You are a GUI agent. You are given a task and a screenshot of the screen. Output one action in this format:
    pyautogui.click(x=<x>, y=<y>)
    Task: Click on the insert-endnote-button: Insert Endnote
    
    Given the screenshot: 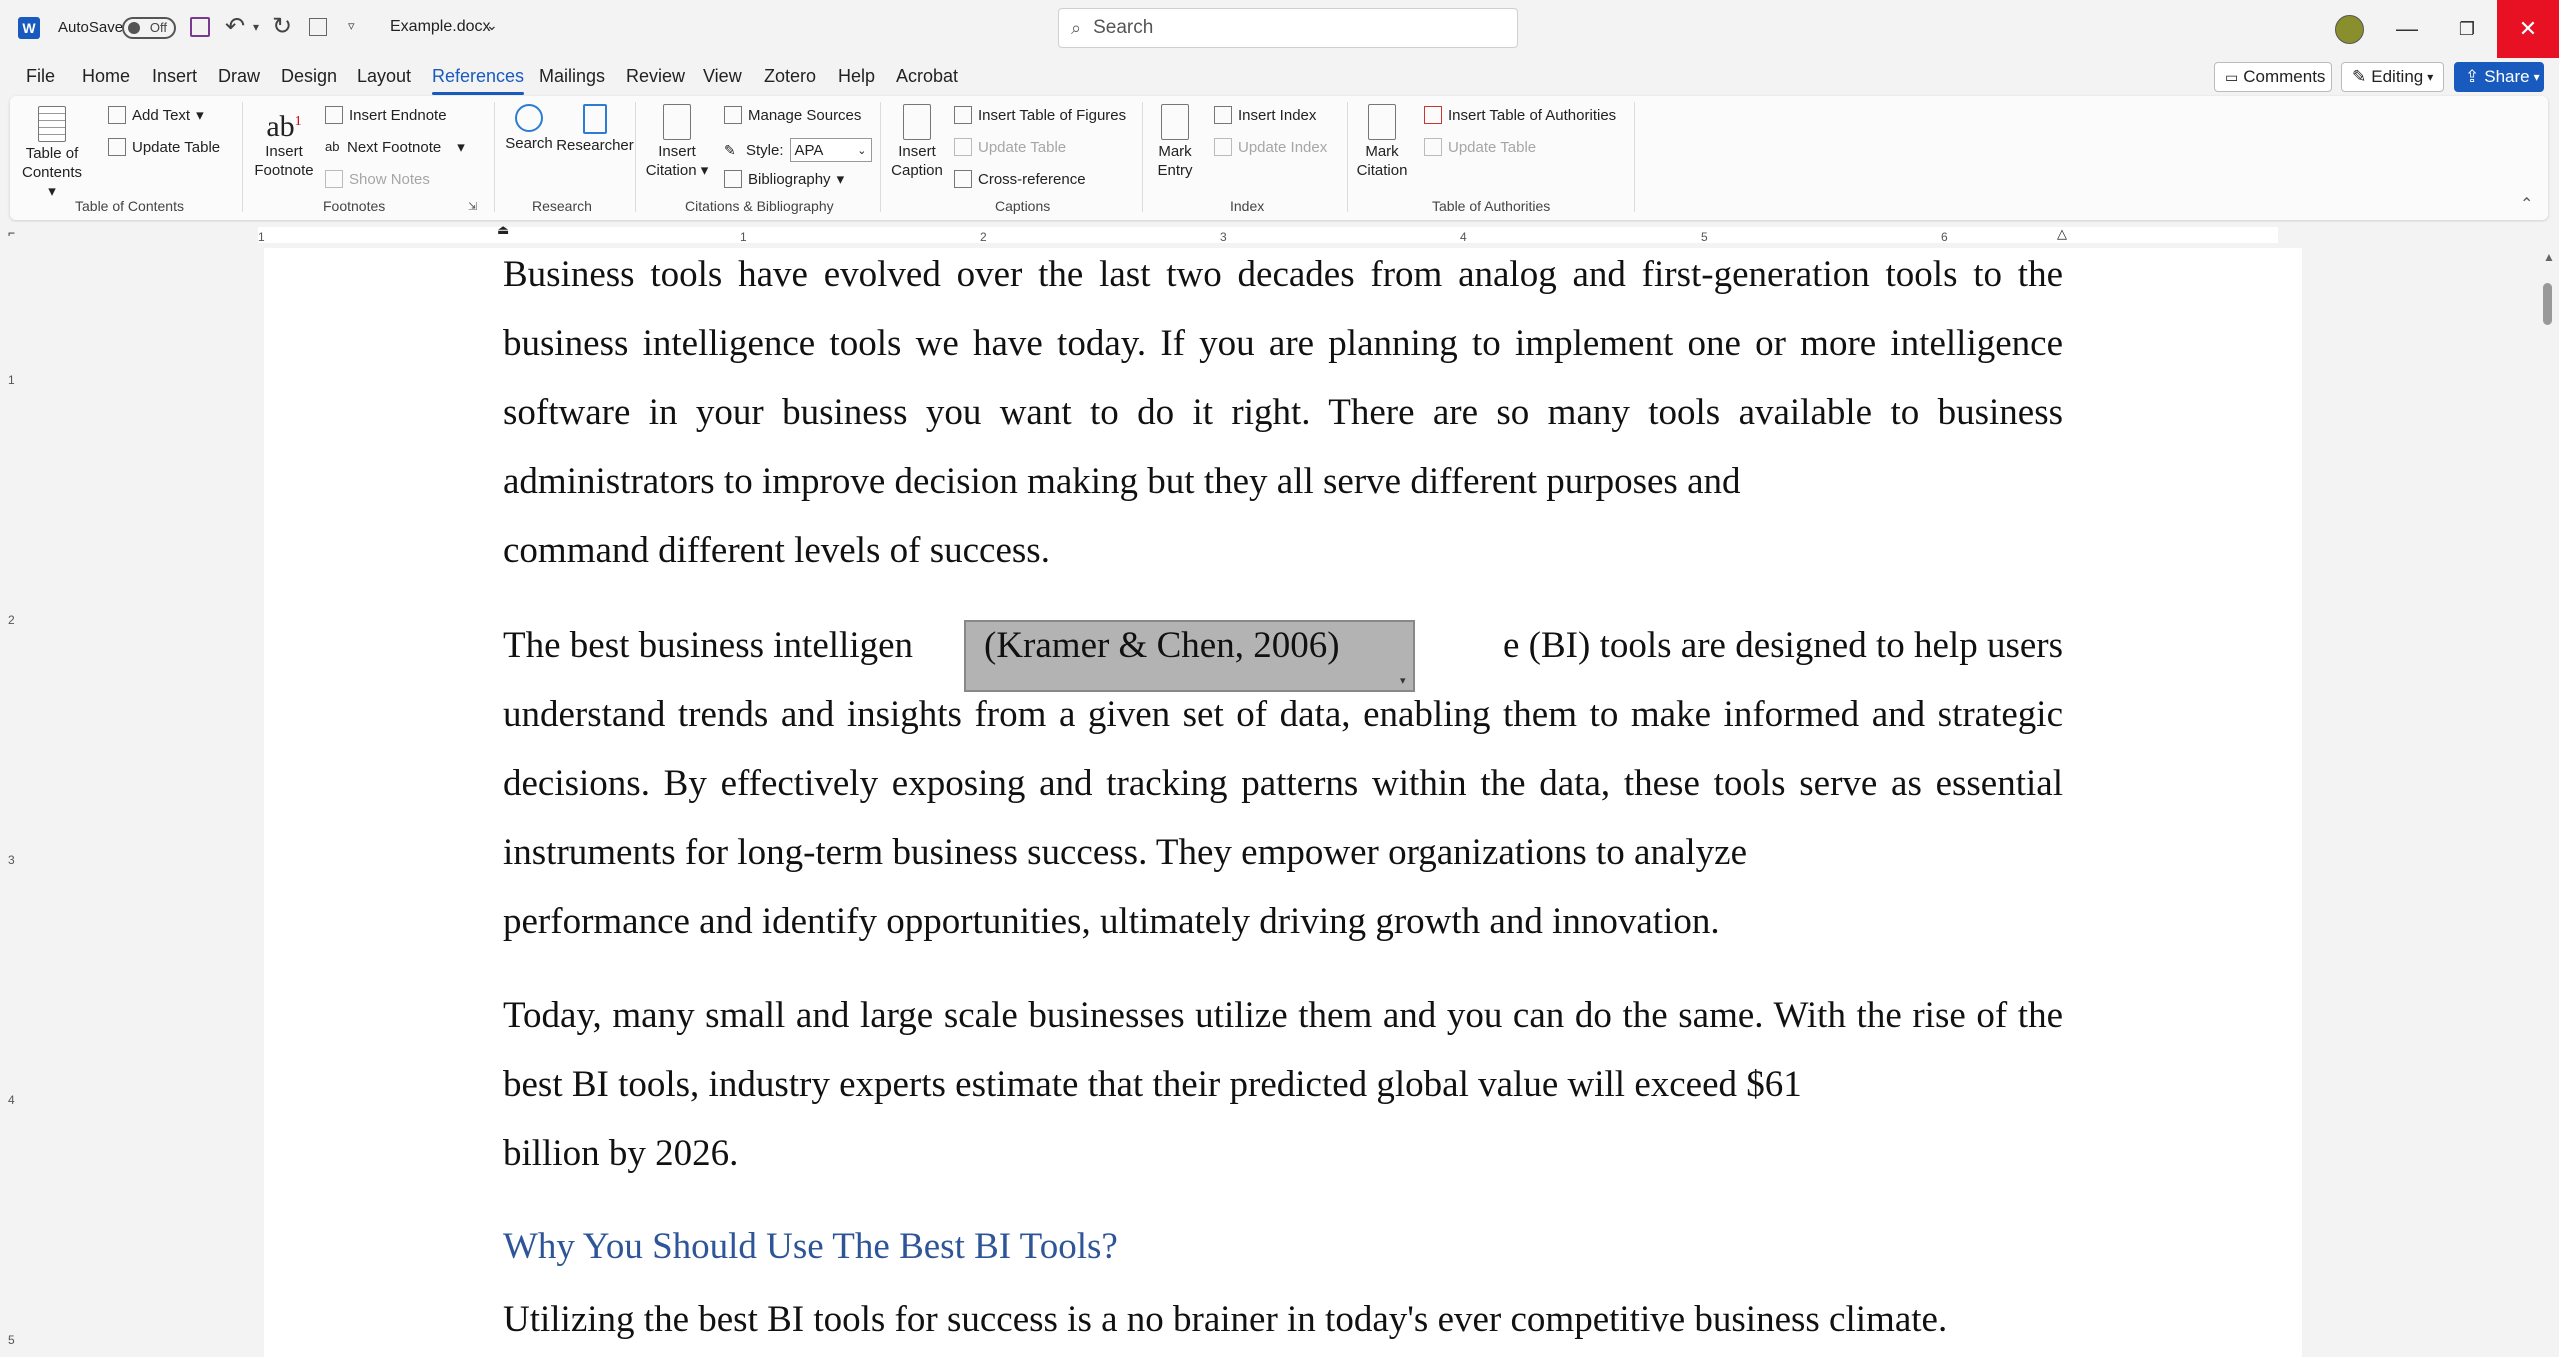 What is the action you would take?
    pyautogui.click(x=386, y=115)
    